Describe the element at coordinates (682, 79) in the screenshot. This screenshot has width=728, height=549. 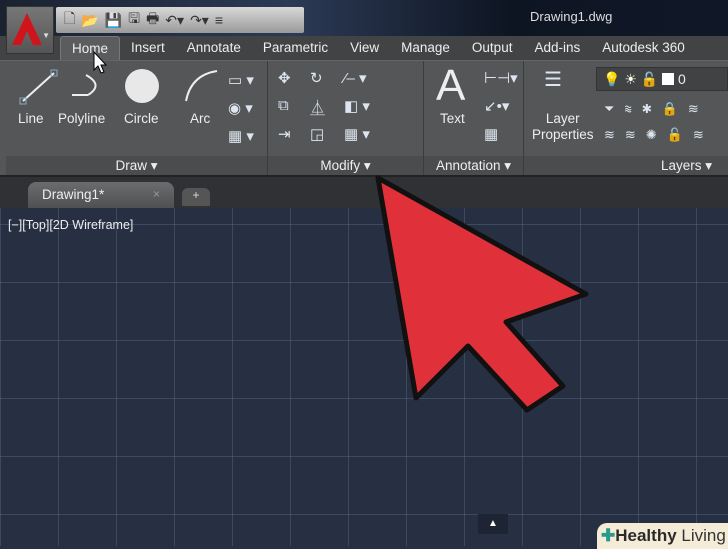
I see `current-layer: 0` at that location.